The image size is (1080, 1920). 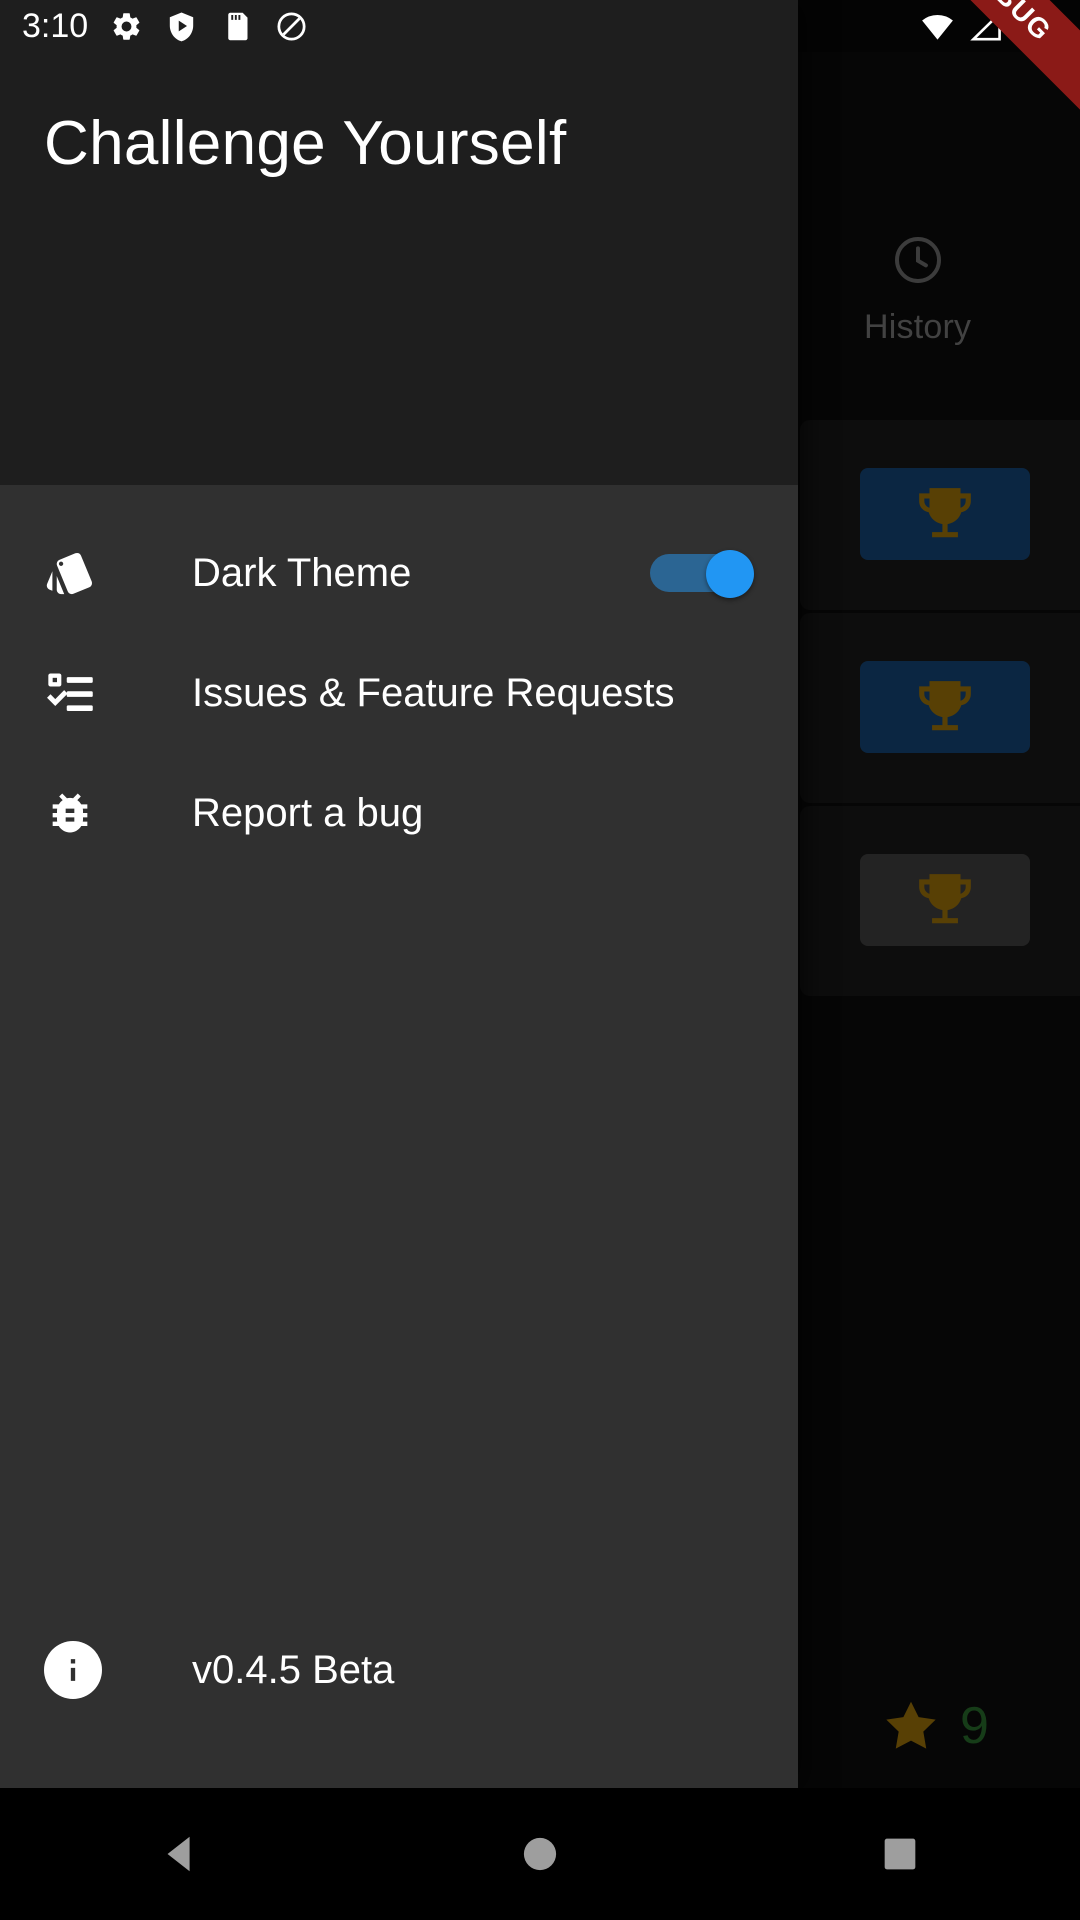 What do you see at coordinates (82, 693) in the screenshot?
I see `task-list-check-icon` at bounding box center [82, 693].